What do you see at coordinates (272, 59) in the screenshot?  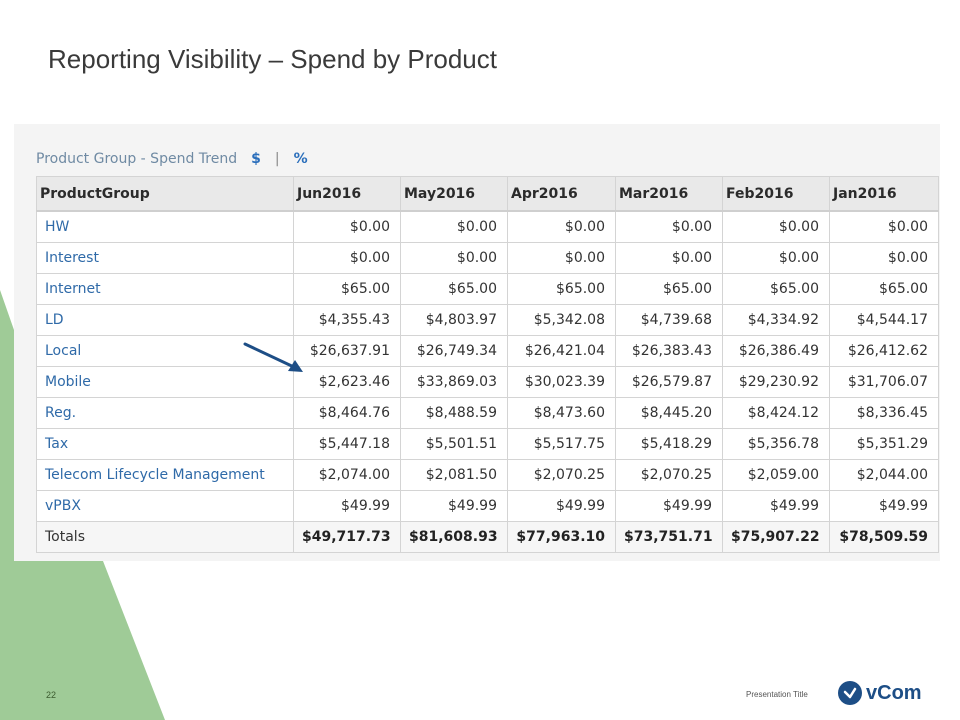 I see `slide-title: Reporting Visibility – Spend by Product` at bounding box center [272, 59].